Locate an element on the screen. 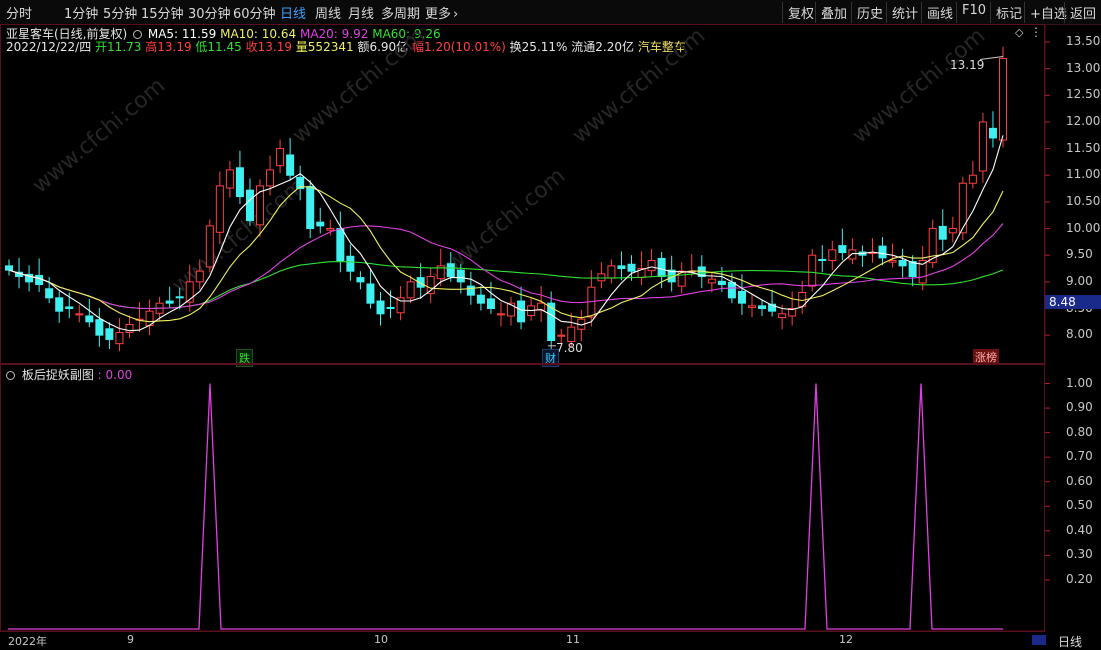 The width and height of the screenshot is (1101, 650). low-price-label: 7.80 is located at coordinates (569, 348).